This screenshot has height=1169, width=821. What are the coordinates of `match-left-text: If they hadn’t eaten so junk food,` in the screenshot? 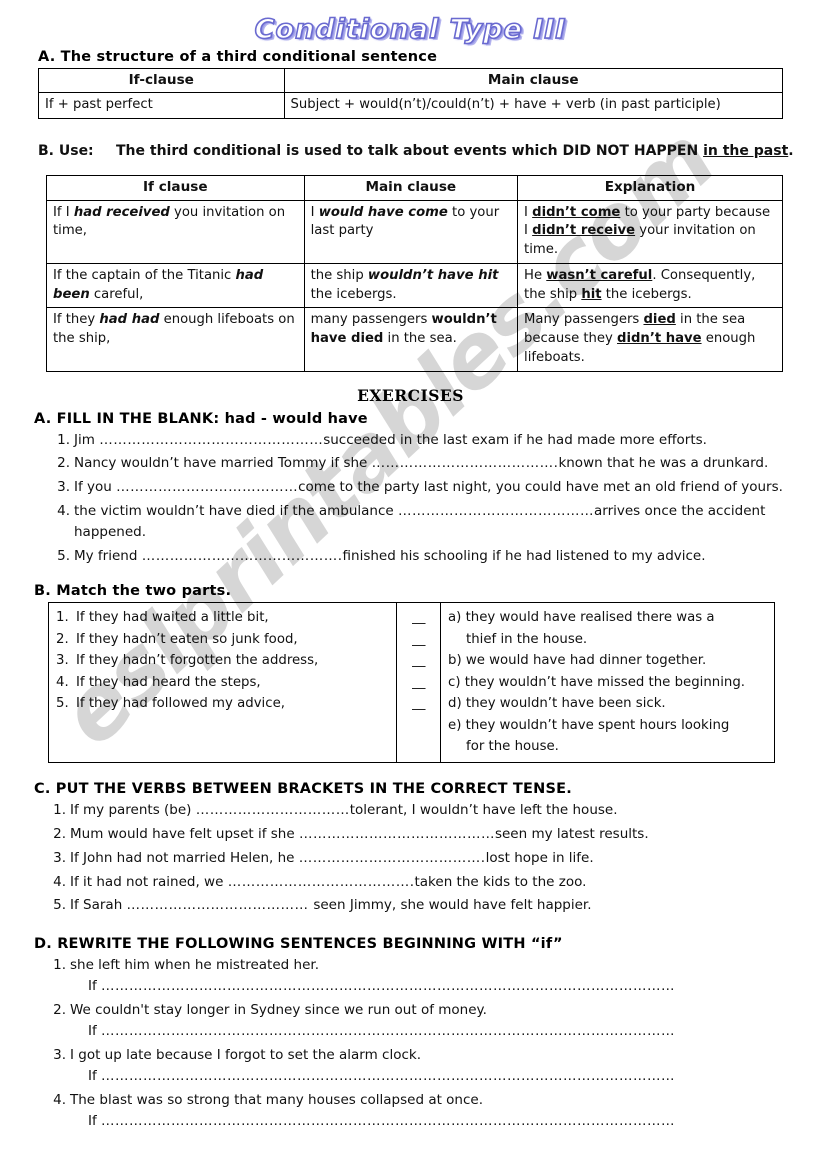 It's located at (187, 639).